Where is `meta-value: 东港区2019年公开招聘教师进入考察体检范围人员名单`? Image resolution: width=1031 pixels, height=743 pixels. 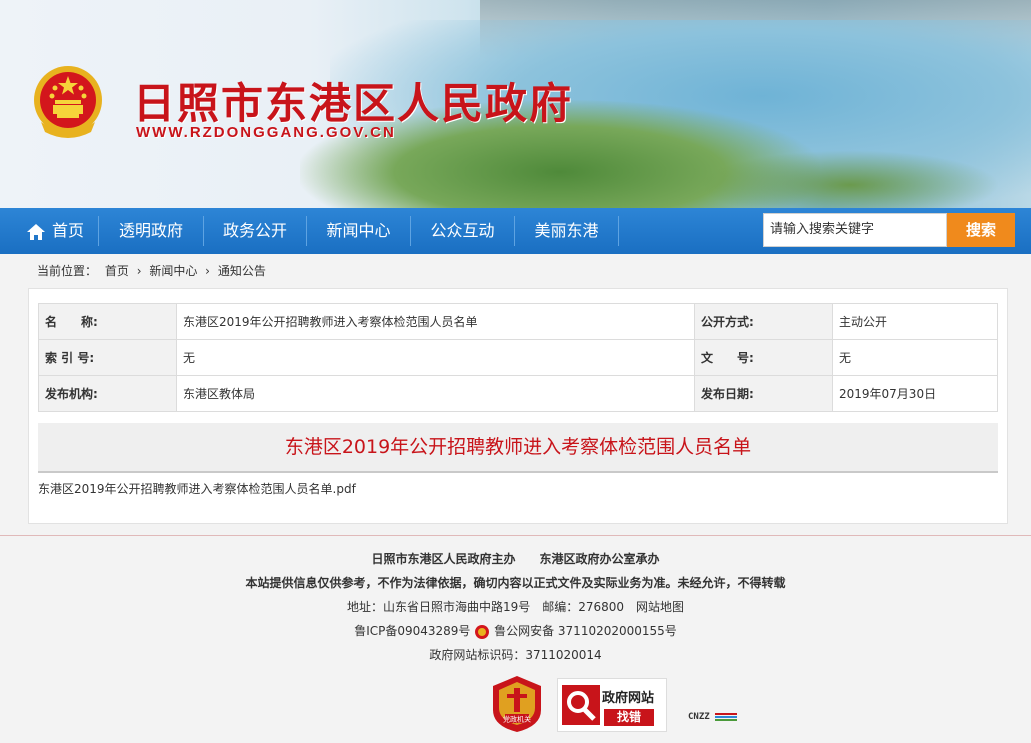 meta-value: 东港区2019年公开招聘教师进入考察体检范围人员名单 is located at coordinates (435, 321).